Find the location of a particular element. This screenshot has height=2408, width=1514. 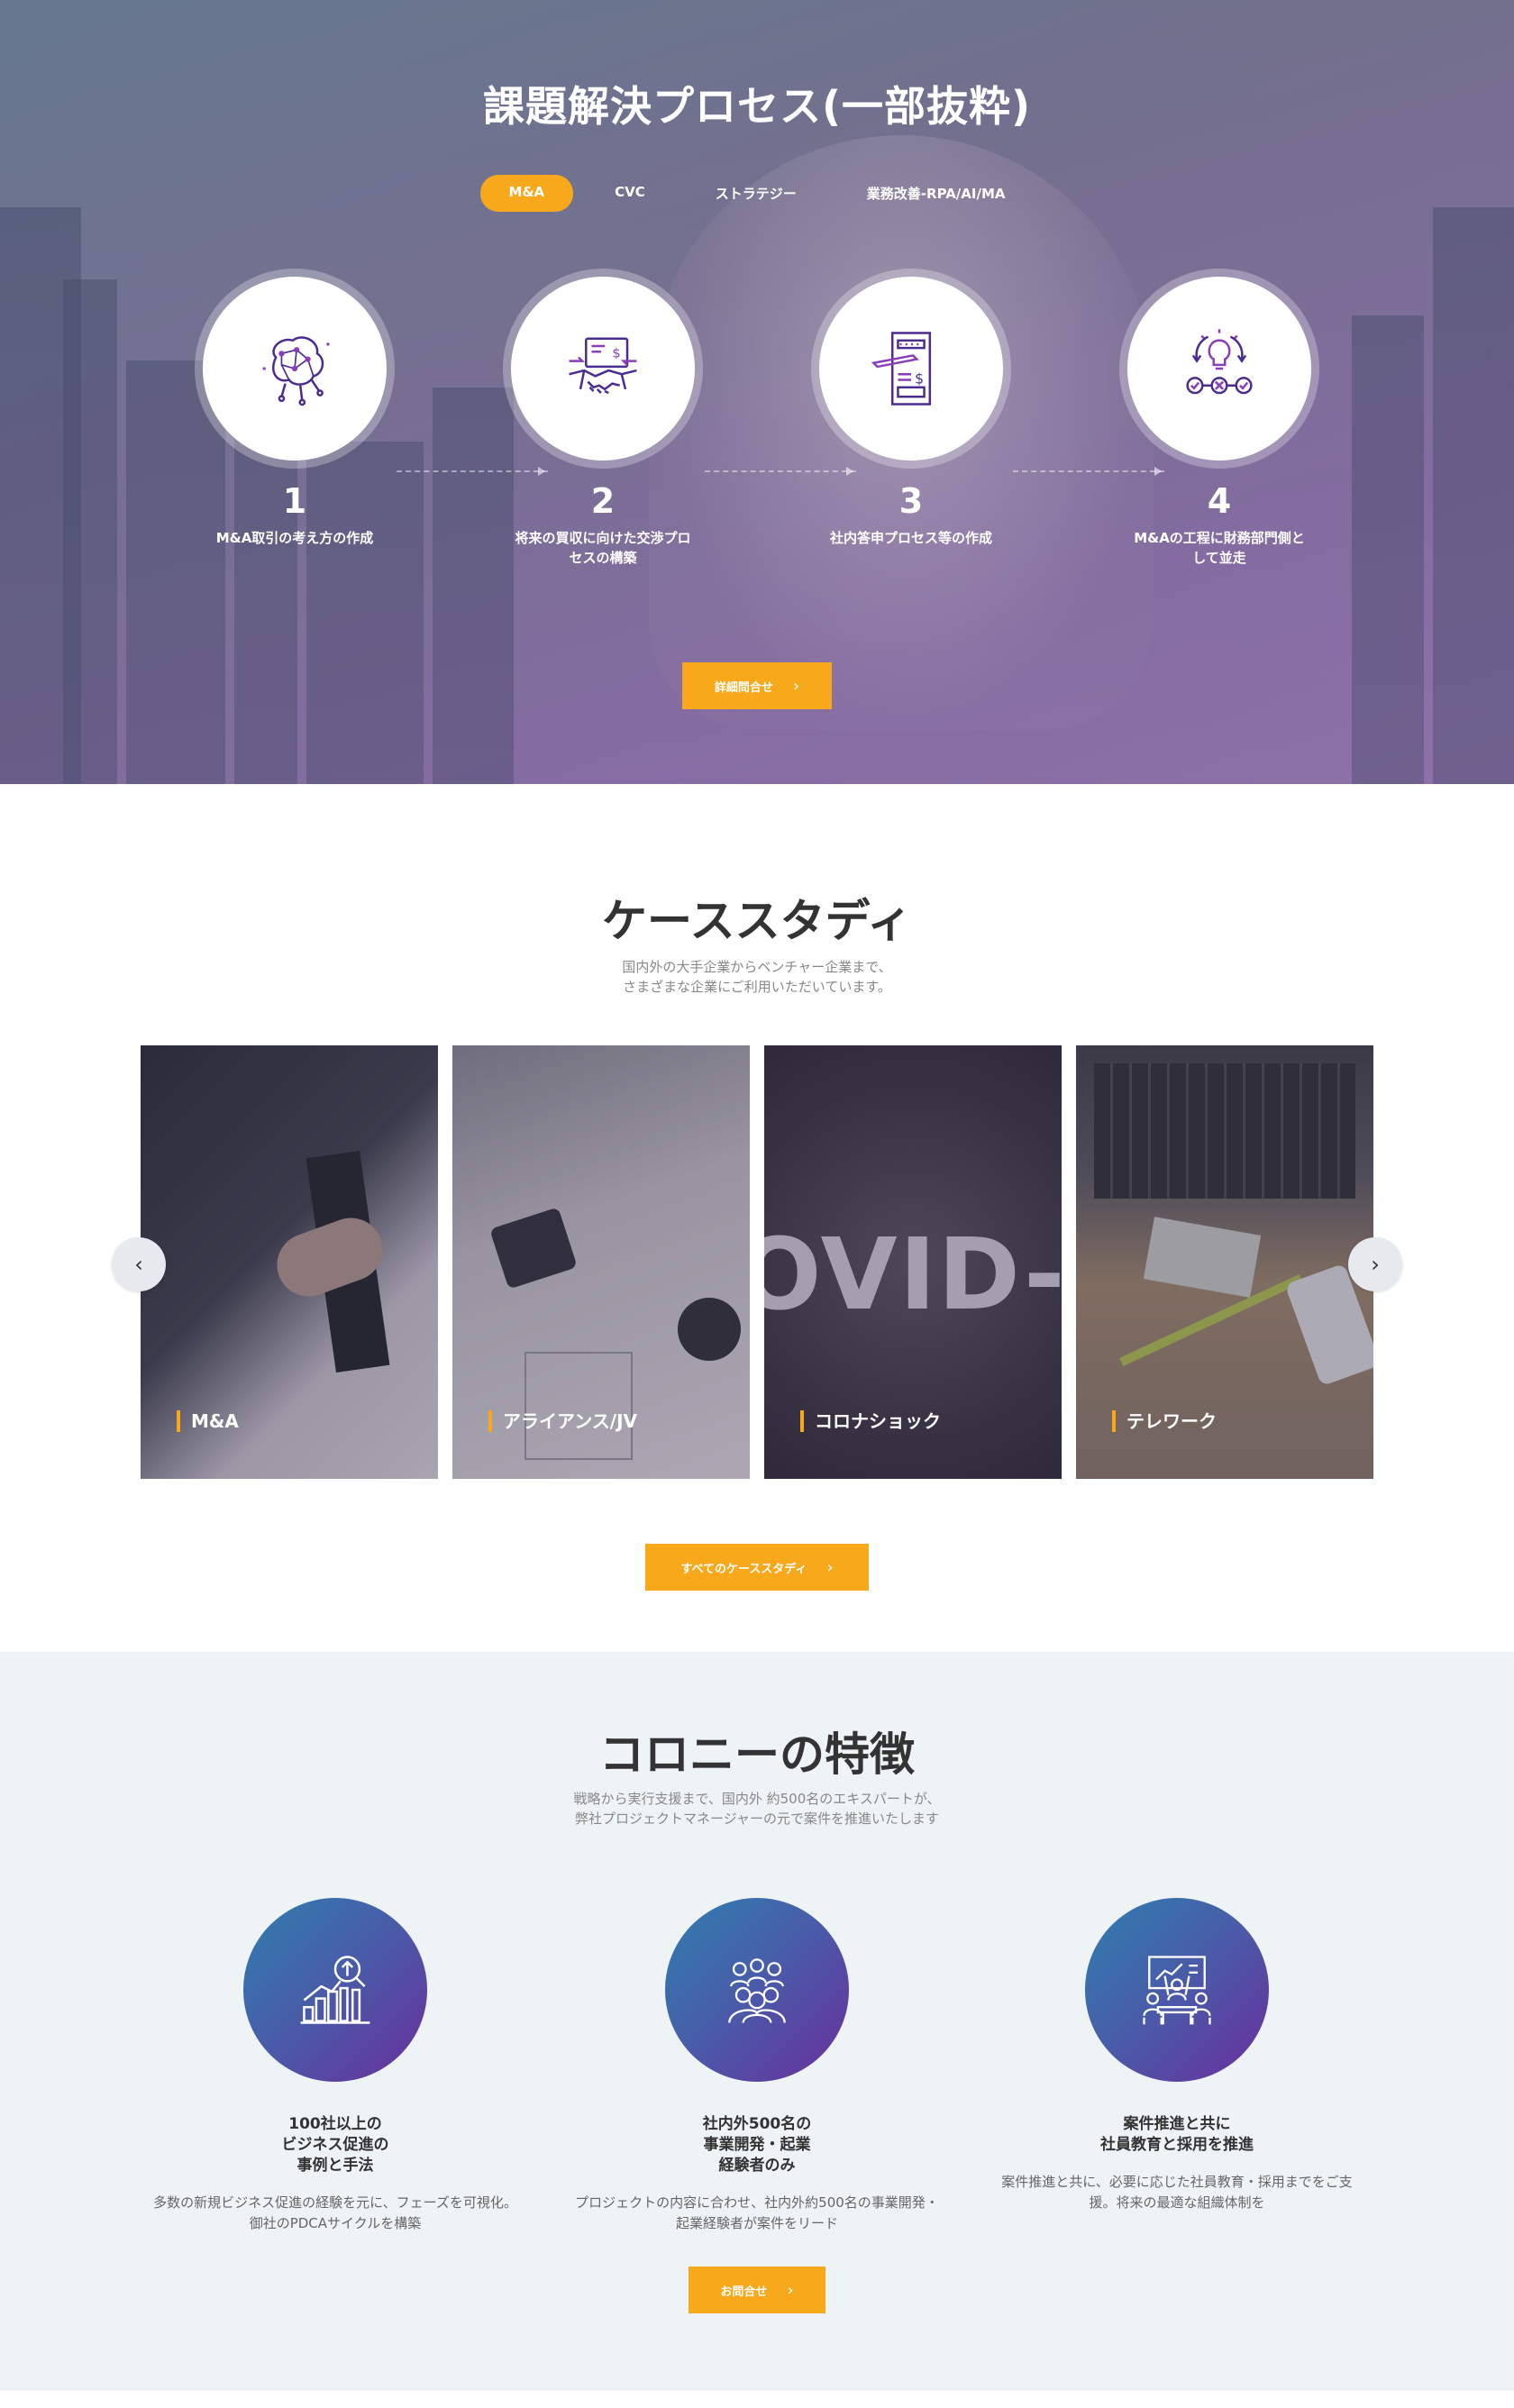

case-card-alliance: アライアンス/JV is located at coordinates (601, 1262).